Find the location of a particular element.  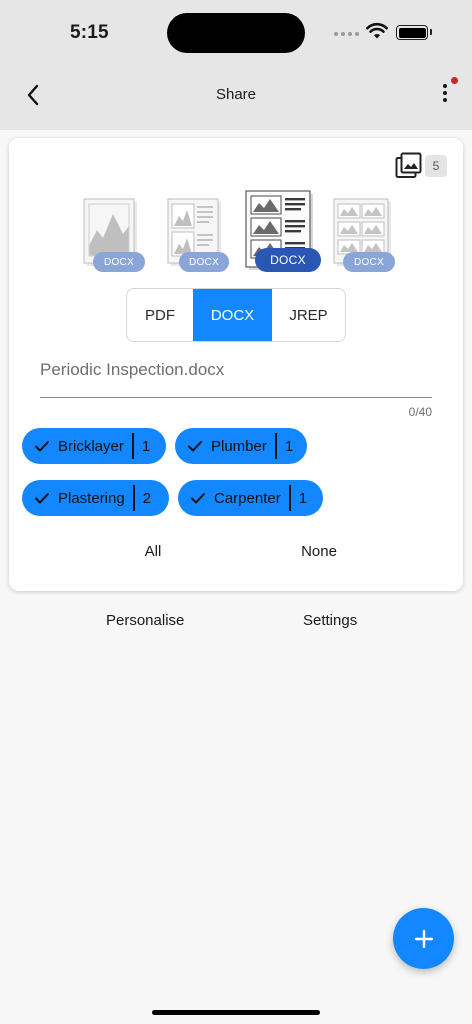

add-fab-button is located at coordinates (423, 938).